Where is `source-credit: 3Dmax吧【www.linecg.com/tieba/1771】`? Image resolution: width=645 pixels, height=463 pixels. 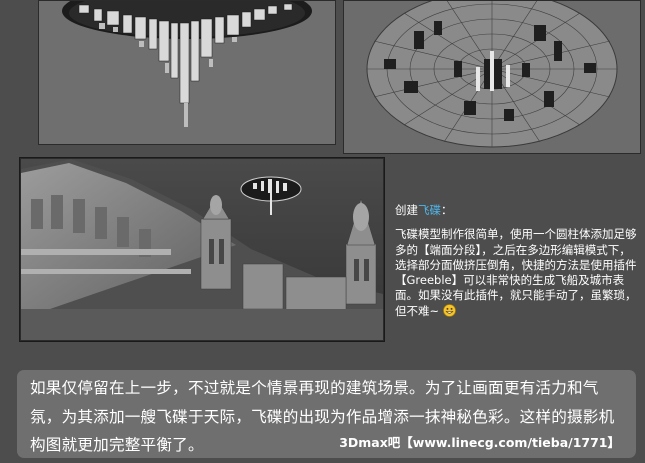 source-credit: 3Dmax吧【www.linecg.com/tieba/1771】 is located at coordinates (479, 442).